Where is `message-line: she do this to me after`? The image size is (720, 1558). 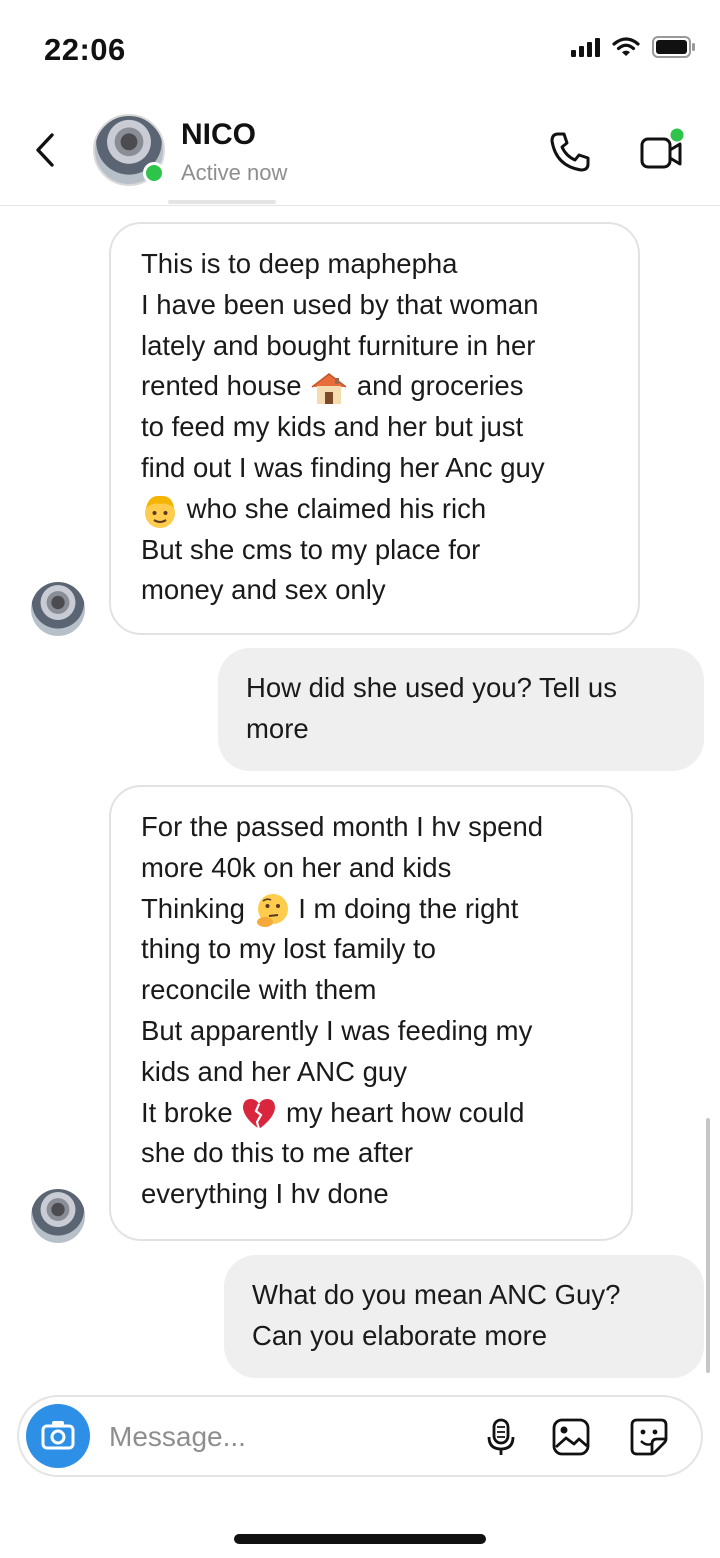
message-line: she do this to me after is located at coordinates (277, 1153).